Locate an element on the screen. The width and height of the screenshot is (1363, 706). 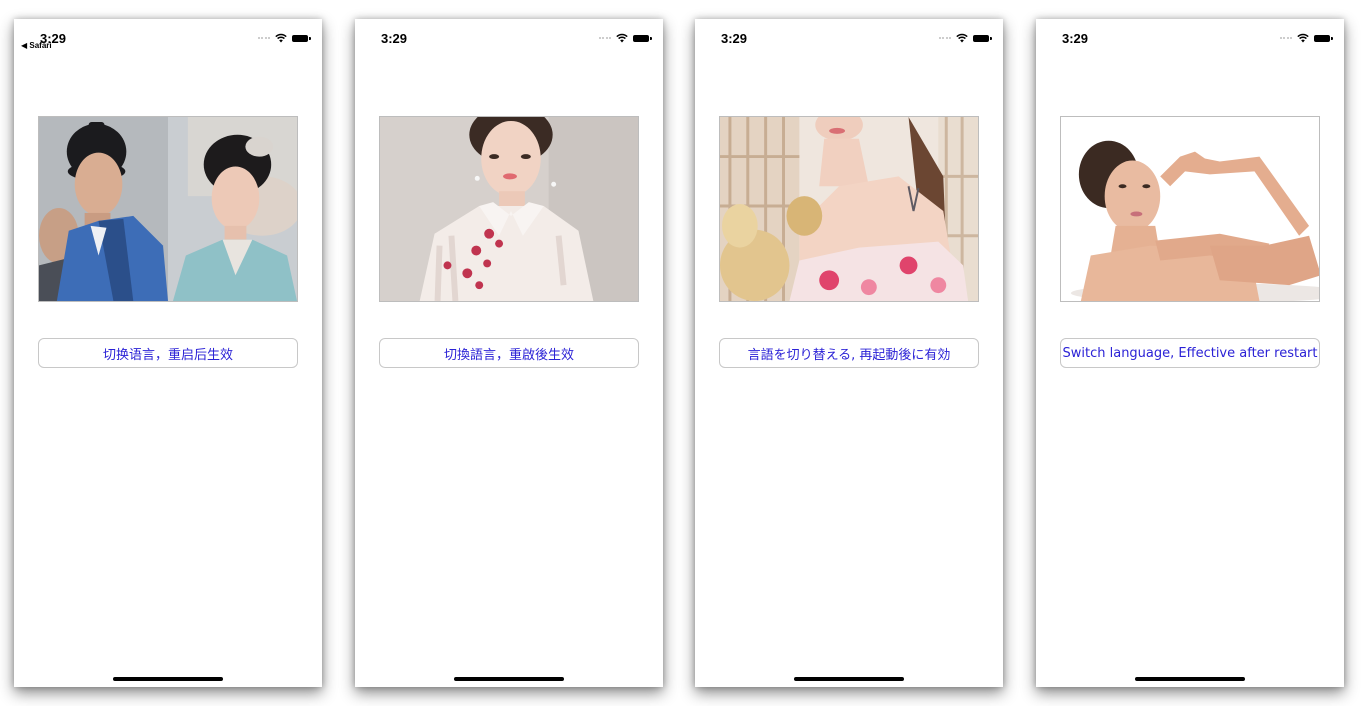
qipao-portrait-photo is located at coordinates (509, 209).